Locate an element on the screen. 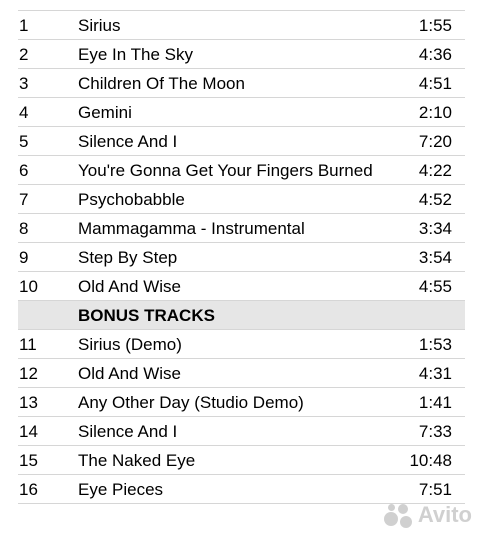  track-row: 9 Step By Step 3:54 is located at coordinates (241, 257).